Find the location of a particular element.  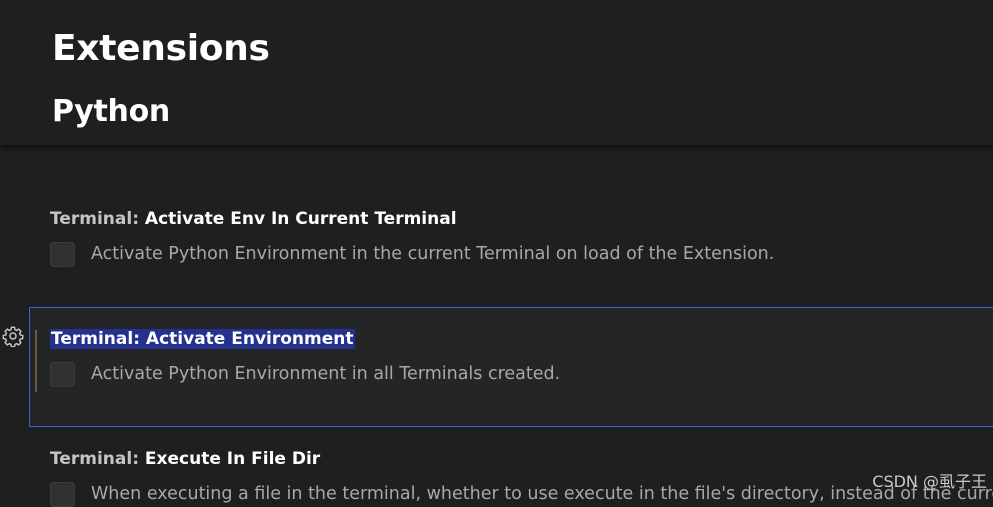

page-title: Extensions is located at coordinates (161, 48).